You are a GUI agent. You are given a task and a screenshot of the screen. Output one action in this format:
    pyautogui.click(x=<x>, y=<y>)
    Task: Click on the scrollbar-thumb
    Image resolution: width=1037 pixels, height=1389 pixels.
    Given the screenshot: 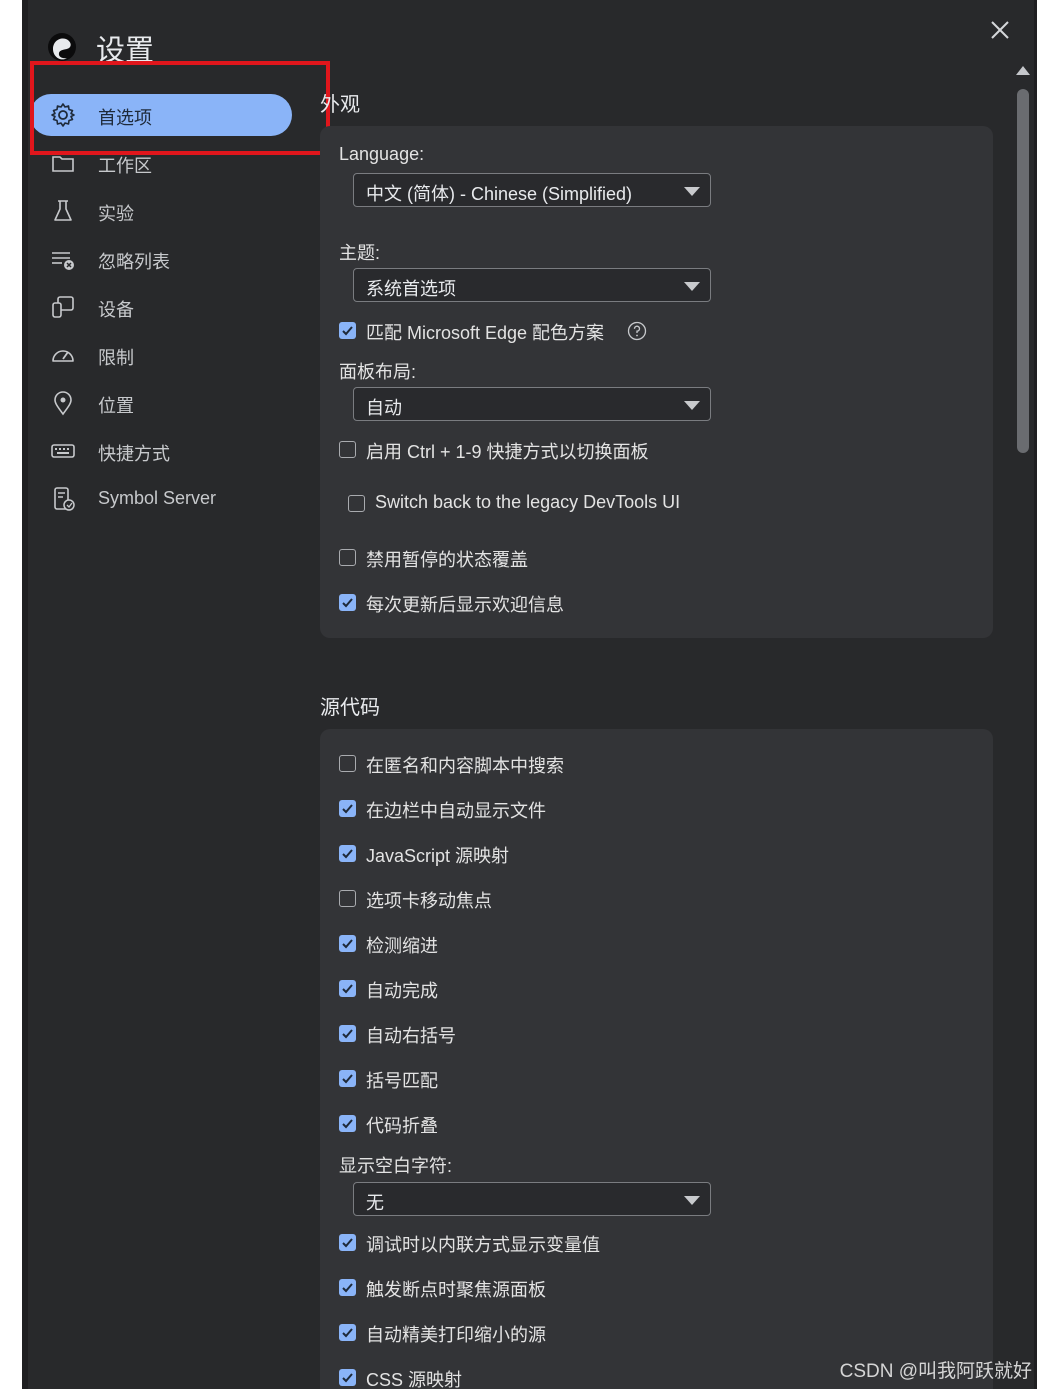 What is the action you would take?
    pyautogui.click(x=1023, y=271)
    